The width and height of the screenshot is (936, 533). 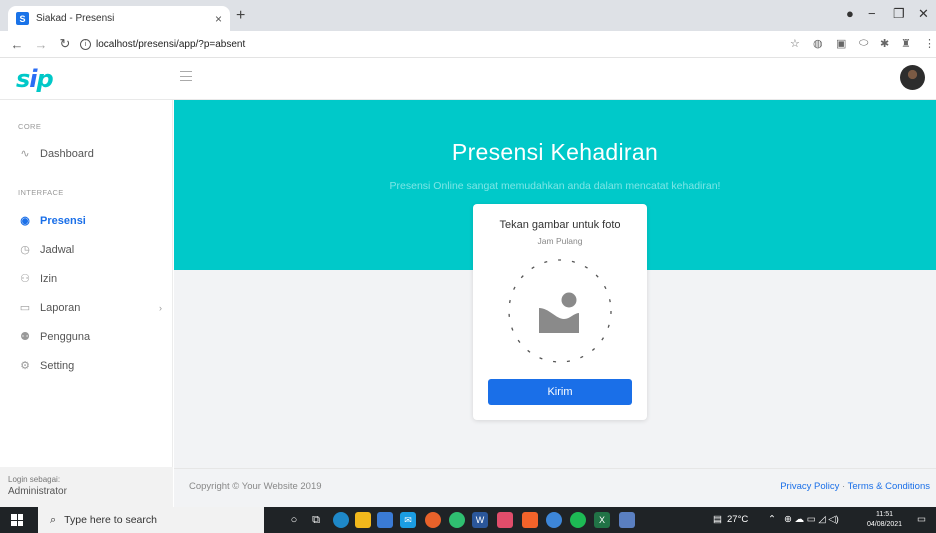 I want to click on weather-icon: ▤, so click(x=717, y=519).